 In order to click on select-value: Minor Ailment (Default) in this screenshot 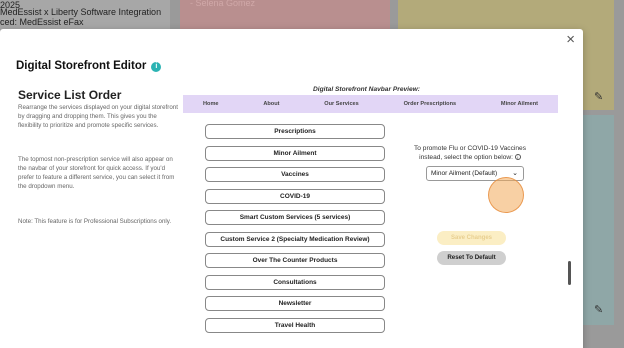, I will do `click(464, 173)`.